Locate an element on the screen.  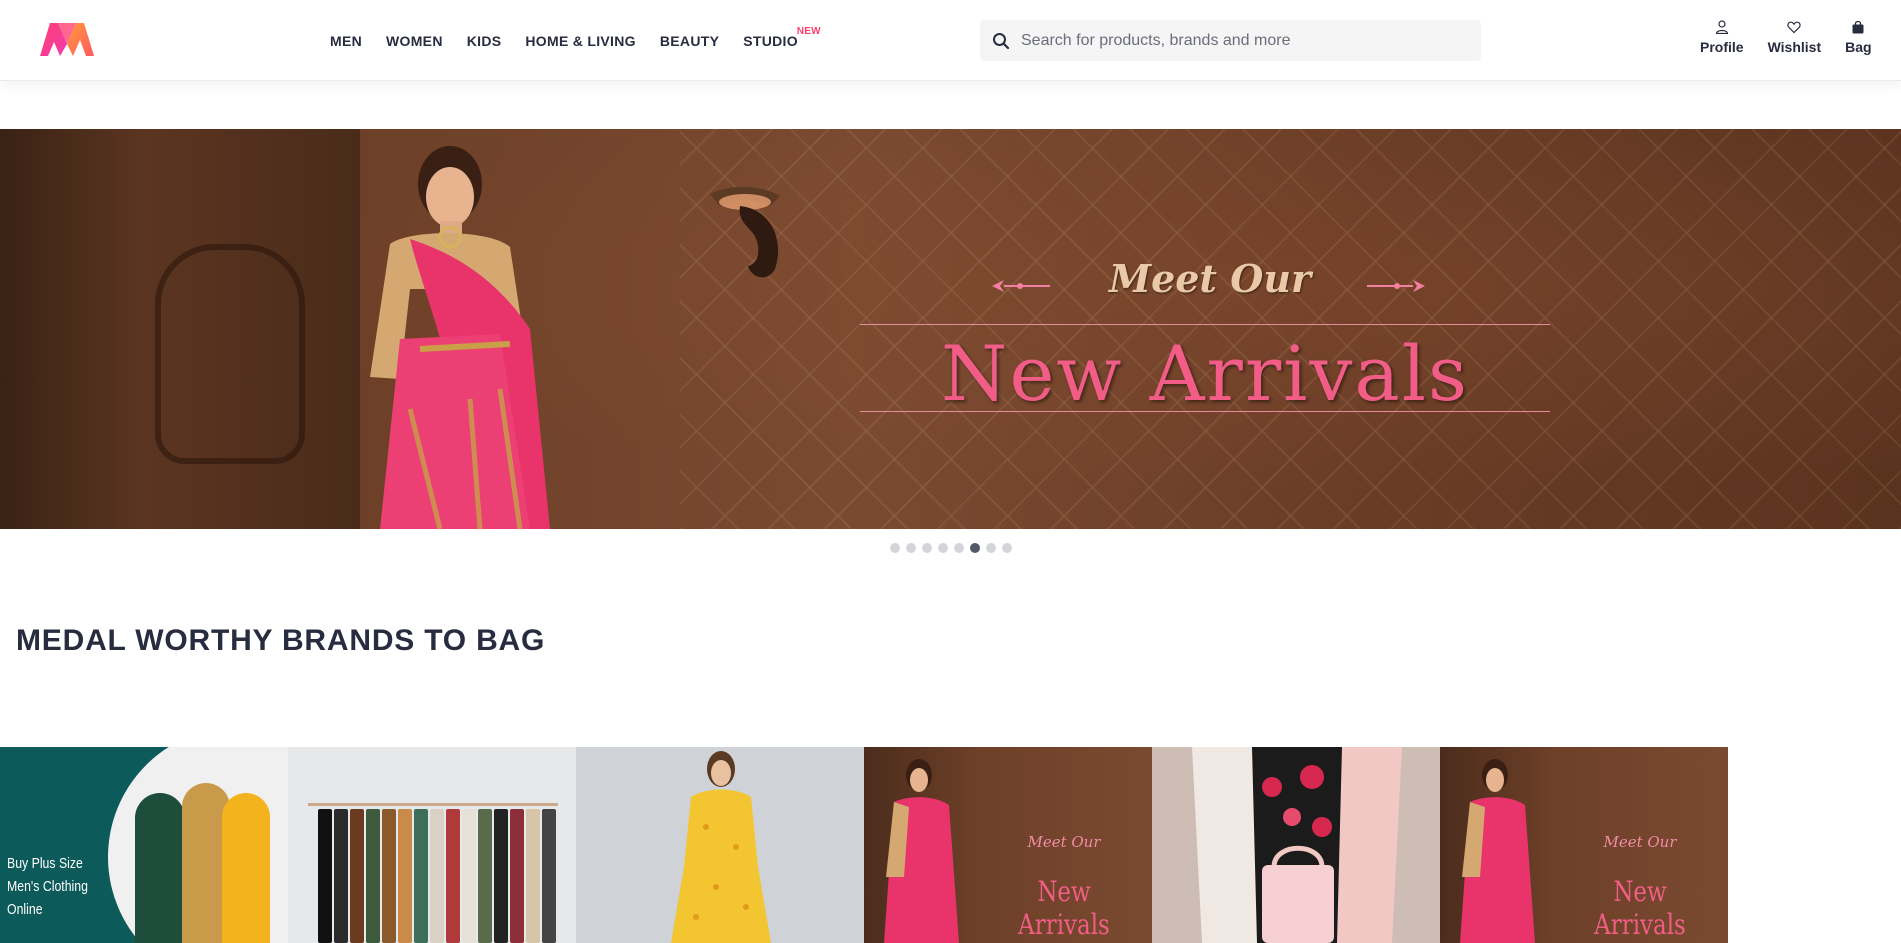
hero-title-big: New Arrivals is located at coordinates (1205, 373).